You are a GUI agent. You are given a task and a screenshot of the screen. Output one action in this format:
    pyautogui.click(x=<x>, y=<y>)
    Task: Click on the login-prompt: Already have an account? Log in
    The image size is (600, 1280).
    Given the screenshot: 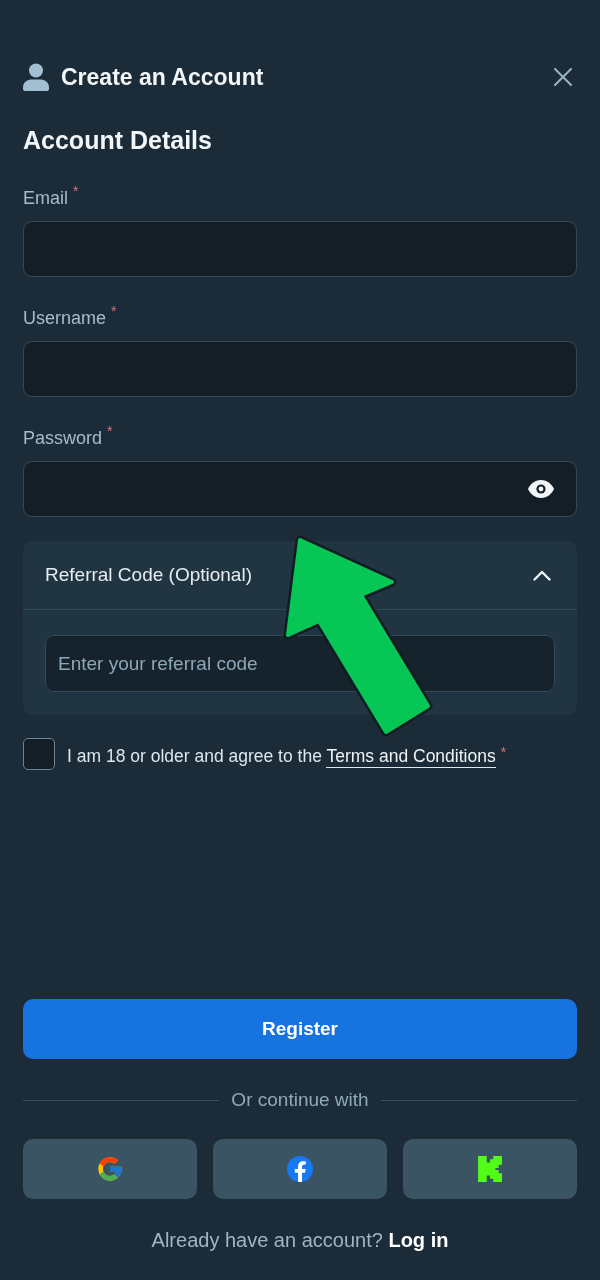 What is the action you would take?
    pyautogui.click(x=300, y=1240)
    